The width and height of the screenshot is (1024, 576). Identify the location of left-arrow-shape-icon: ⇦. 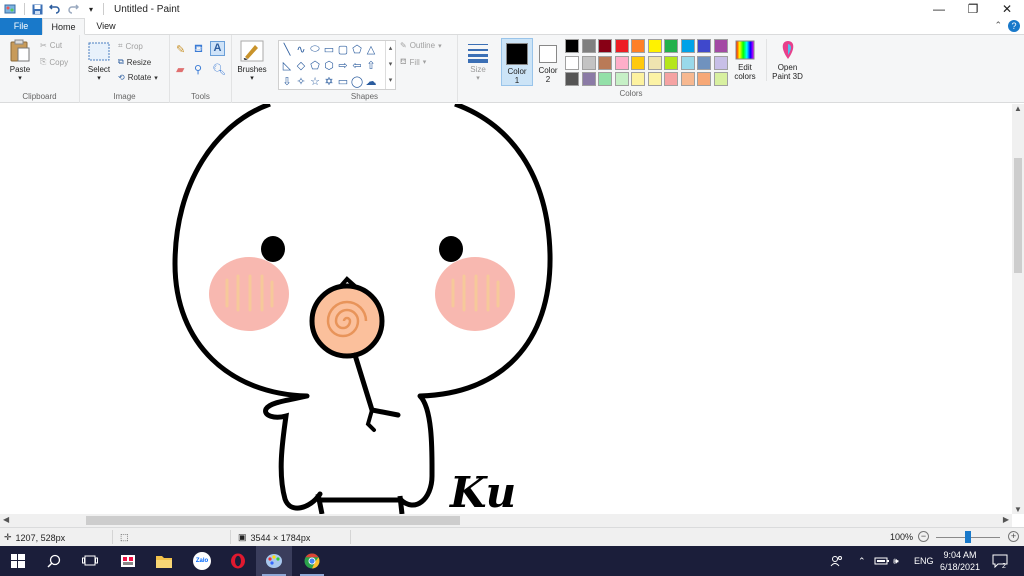
(357, 65).